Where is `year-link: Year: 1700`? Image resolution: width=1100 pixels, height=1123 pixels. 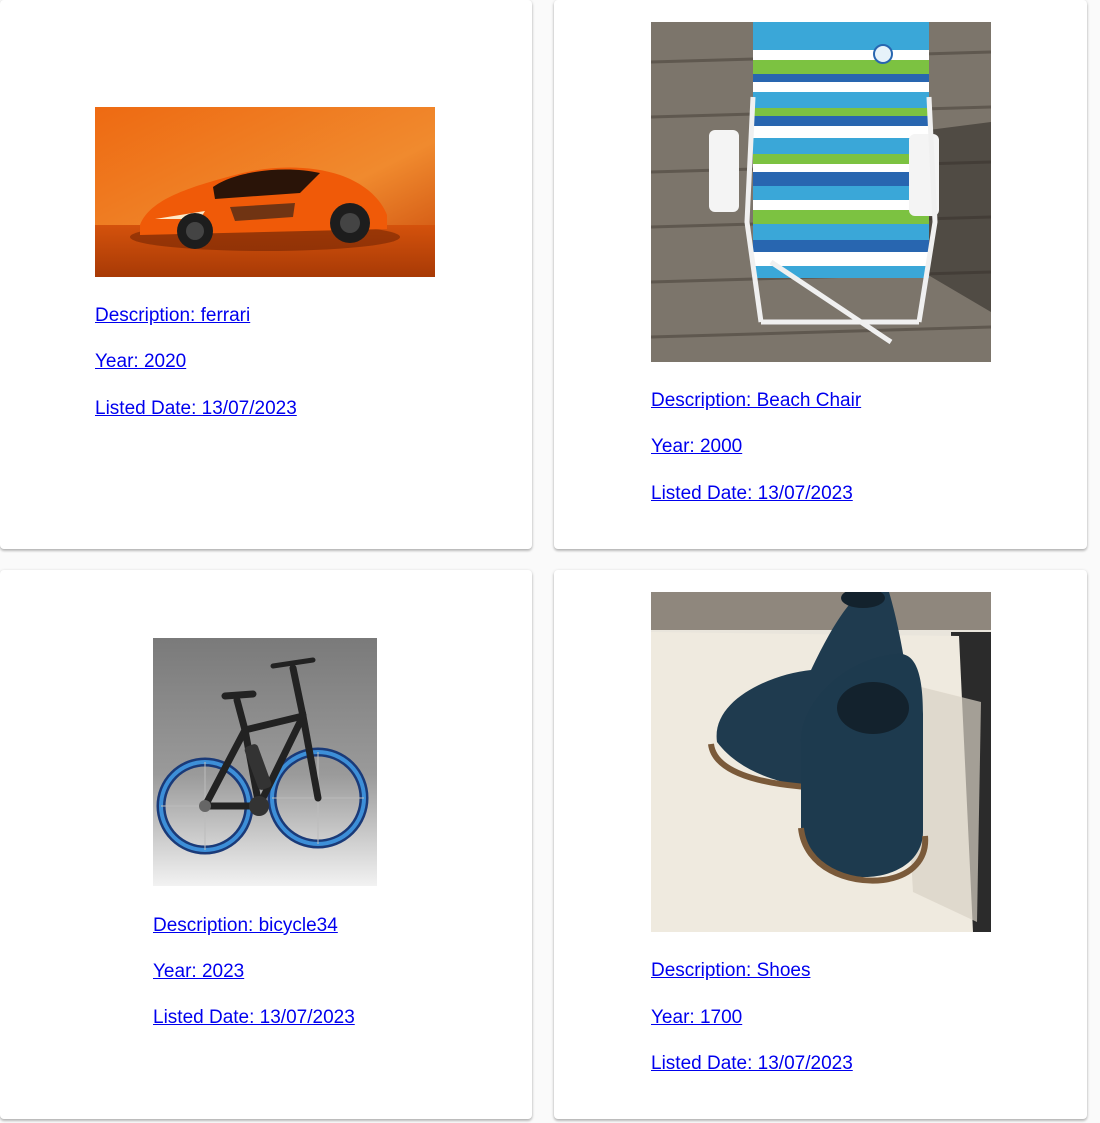
year-link: Year: 1700 is located at coordinates (696, 1018).